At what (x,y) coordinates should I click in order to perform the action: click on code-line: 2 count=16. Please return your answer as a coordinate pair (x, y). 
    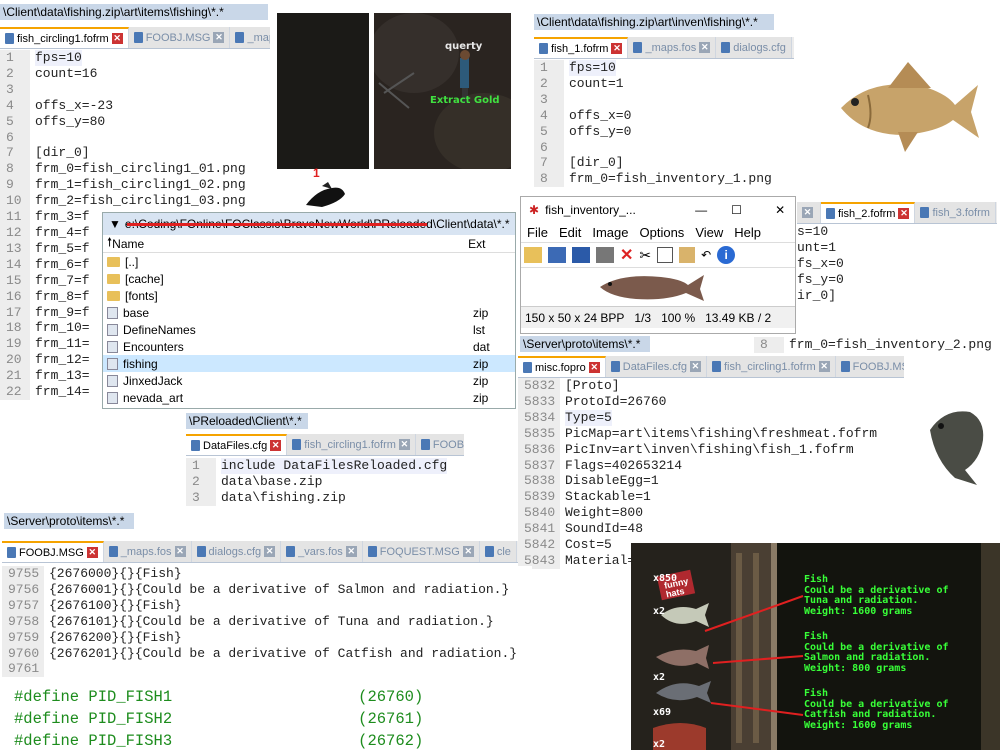
    Looking at the image, I should click on (134, 73).